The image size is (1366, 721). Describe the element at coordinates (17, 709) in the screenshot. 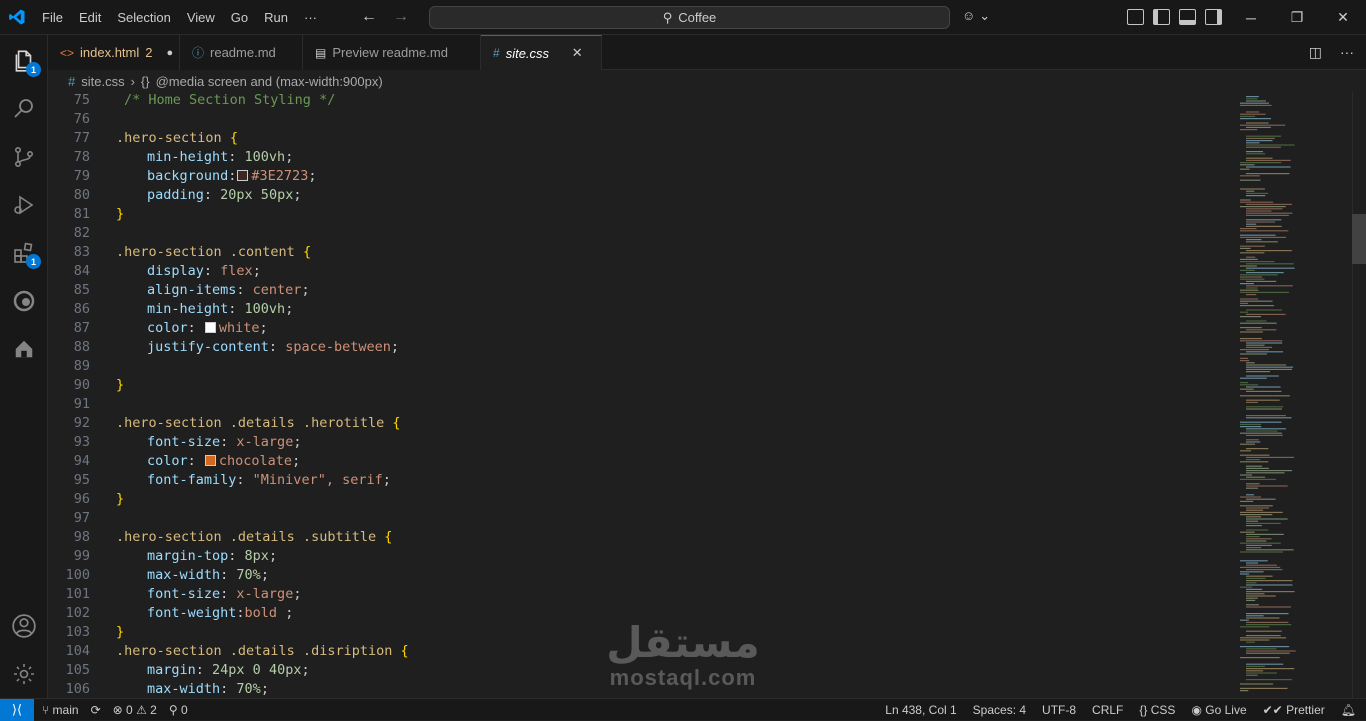

I see `remote-indicator-icon: ⟩⟨` at that location.